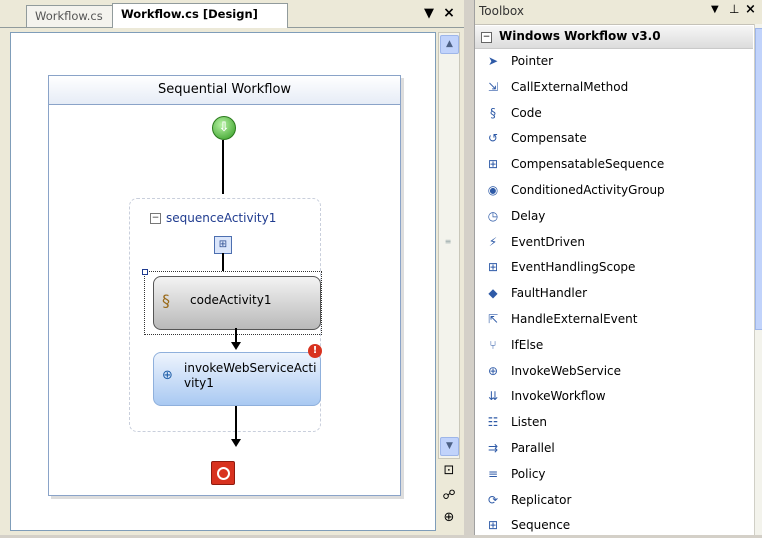  Describe the element at coordinates (493, 319) in the screenshot. I see `handle-external-event-icon: ⇱` at that location.